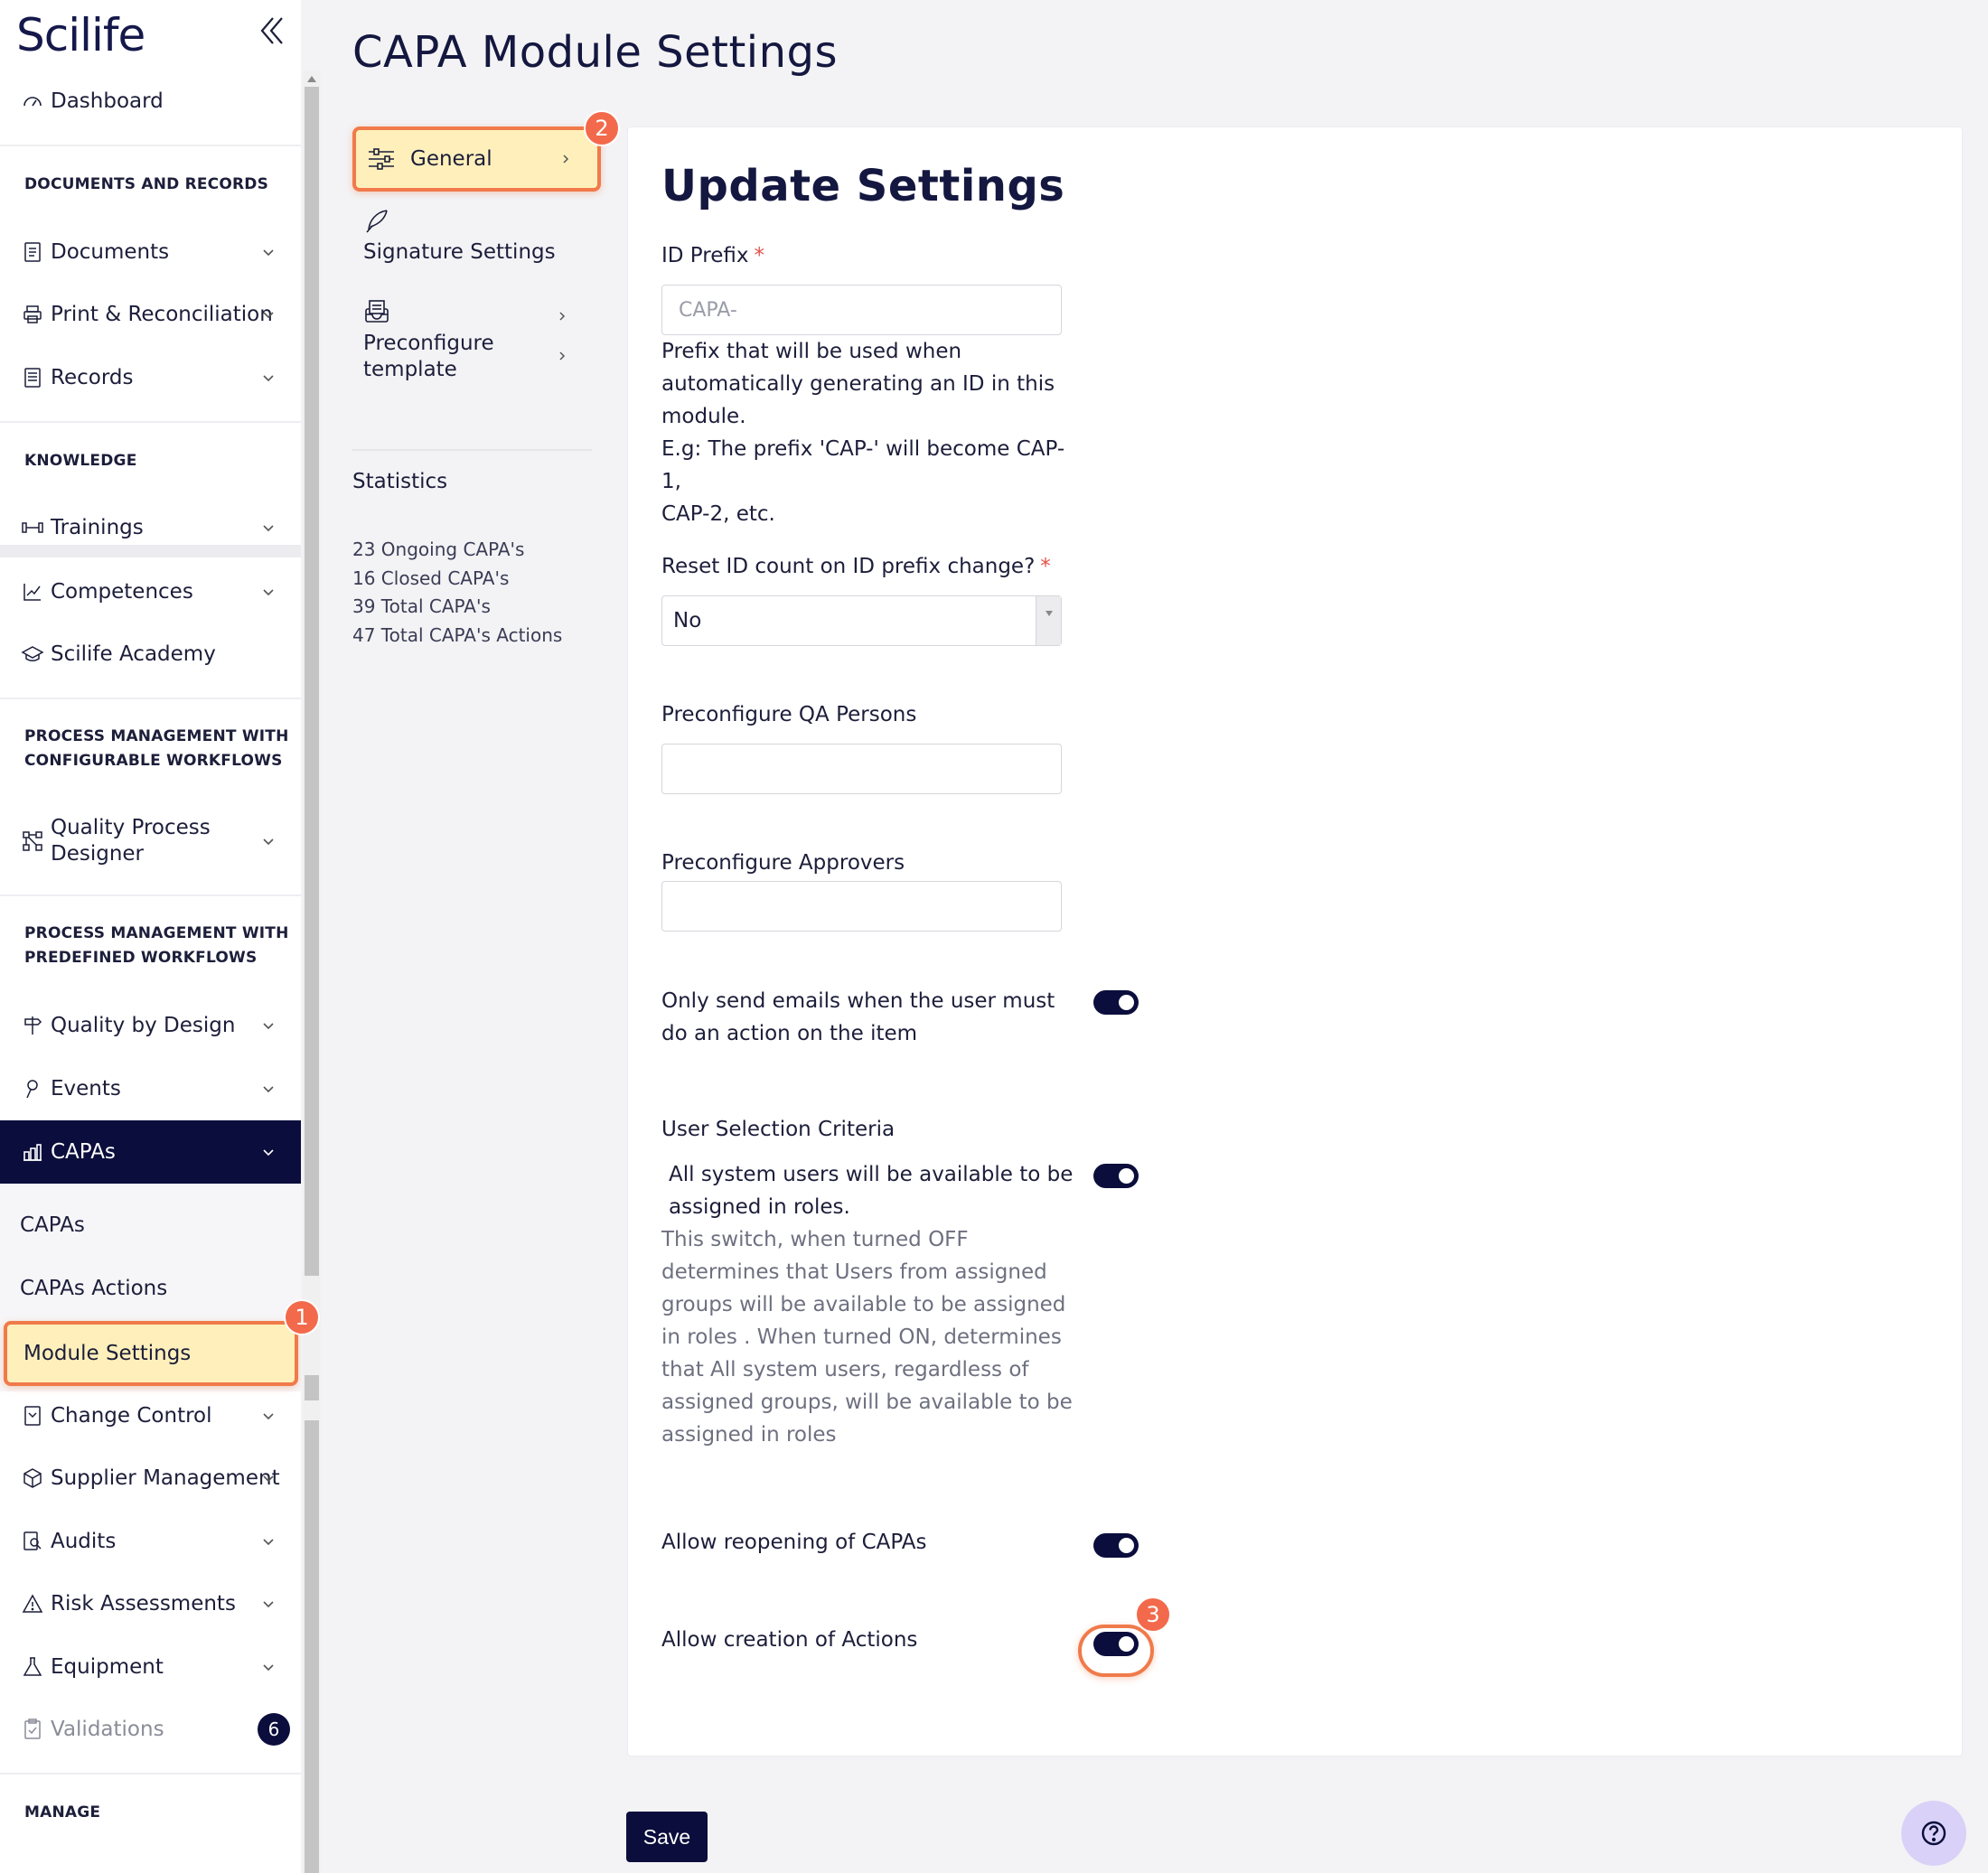  I want to click on scrollbar-gap, so click(312, 1410).